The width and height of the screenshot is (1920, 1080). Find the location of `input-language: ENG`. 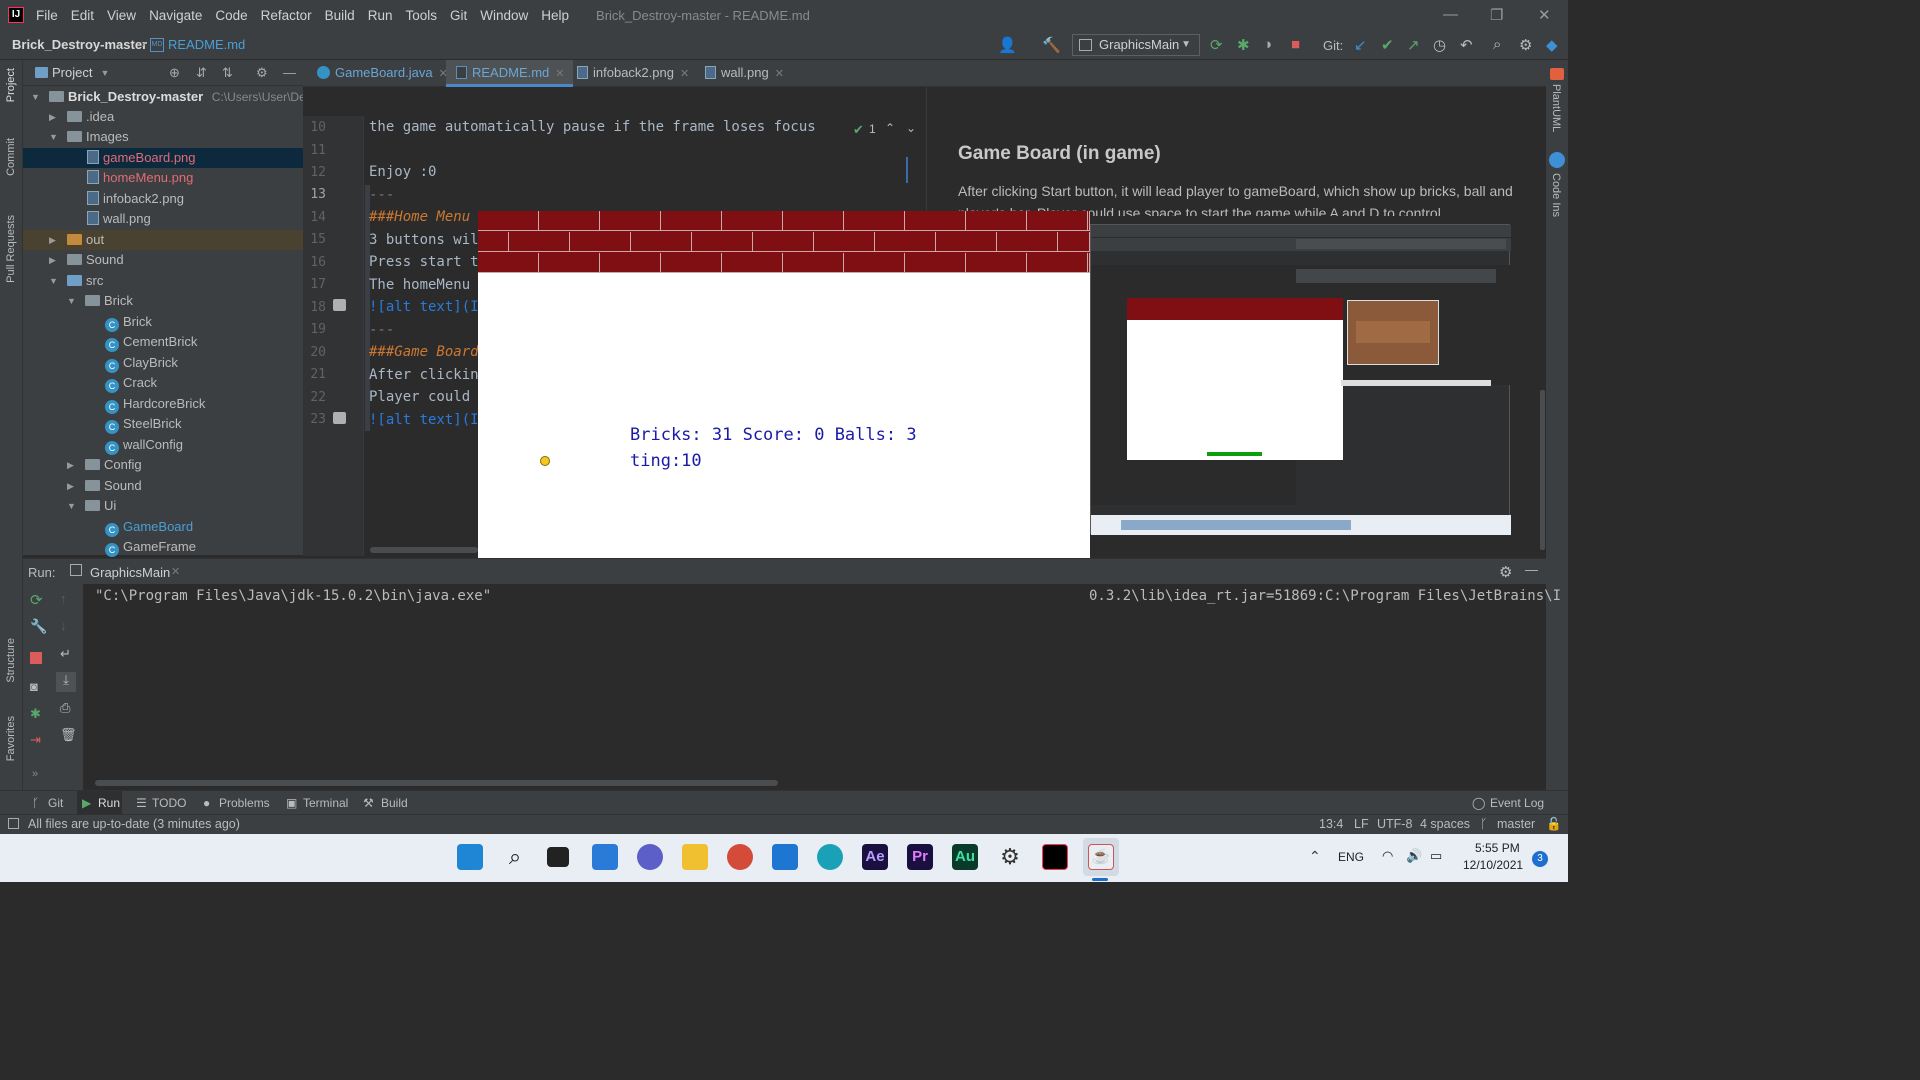

input-language: ENG is located at coordinates (1351, 857).